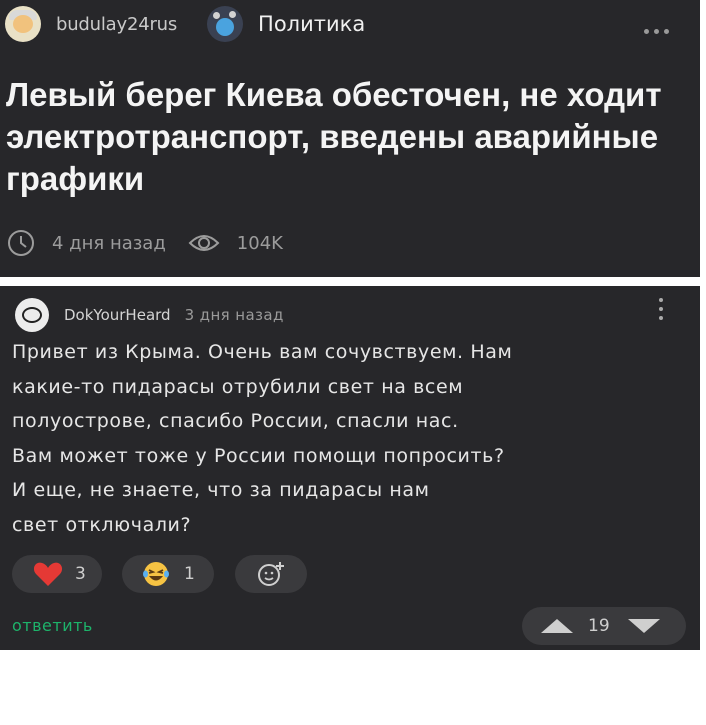 The image size is (706, 725). I want to click on post-views: 104K, so click(259, 243).